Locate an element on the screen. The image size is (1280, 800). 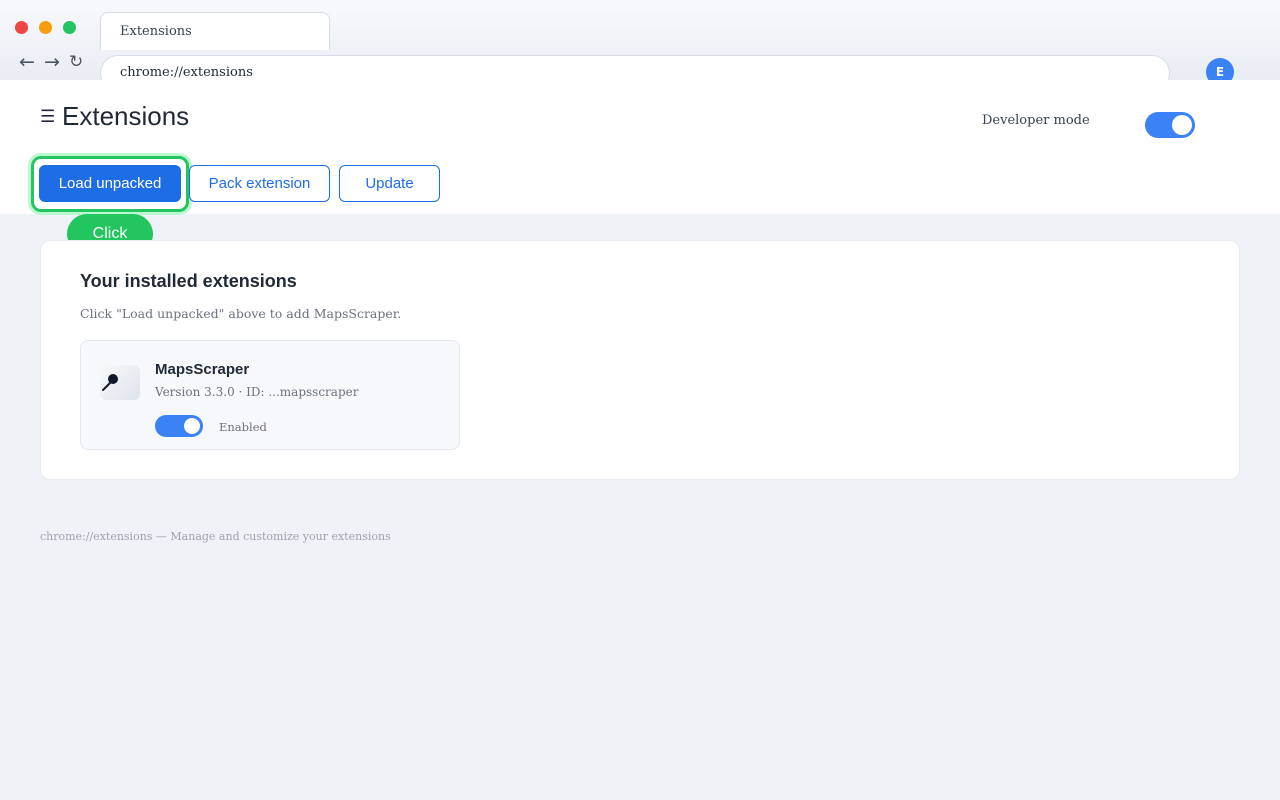
installed-extensions-title: Your installed extensions is located at coordinates (188, 281).